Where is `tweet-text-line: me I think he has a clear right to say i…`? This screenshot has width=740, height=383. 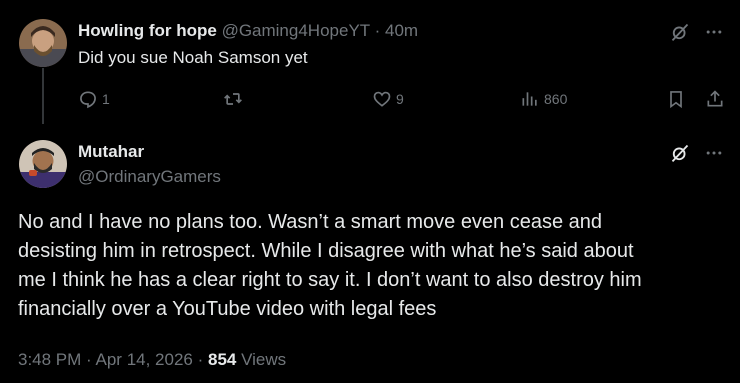
tweet-text-line: me I think he has a clear right to say i… is located at coordinates (330, 280).